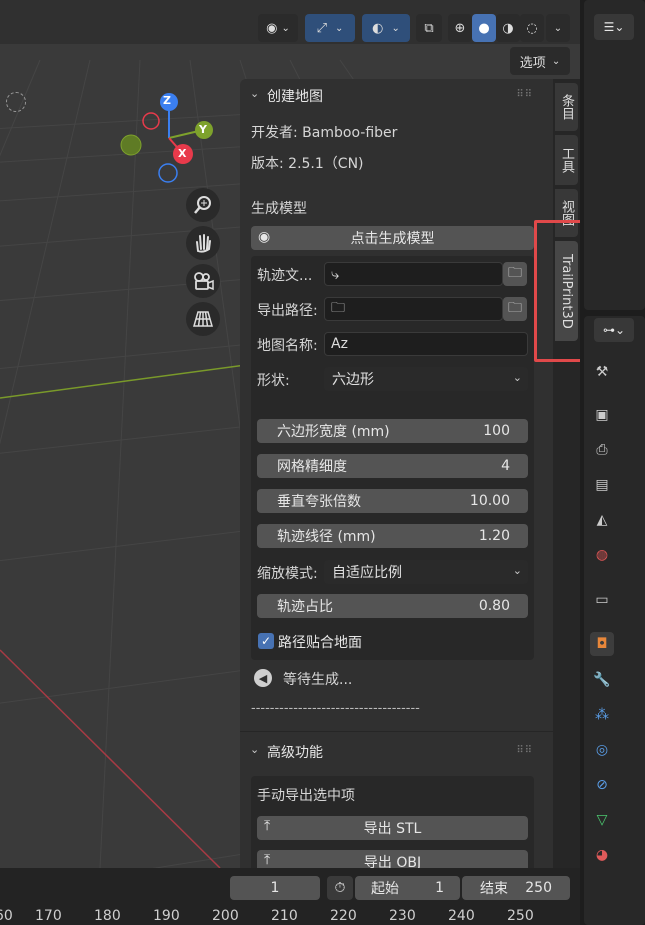  What do you see at coordinates (602, 372) in the screenshot?
I see `tool-icon: ⚒` at bounding box center [602, 372].